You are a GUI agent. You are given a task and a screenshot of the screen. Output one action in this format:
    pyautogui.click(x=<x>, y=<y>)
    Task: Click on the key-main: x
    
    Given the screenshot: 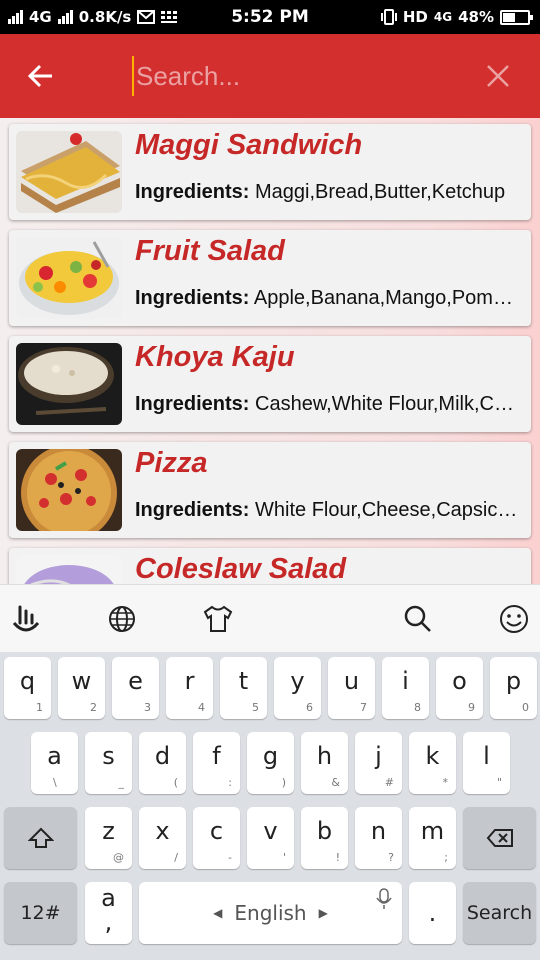 What is the action you would take?
    pyautogui.click(x=162, y=831)
    